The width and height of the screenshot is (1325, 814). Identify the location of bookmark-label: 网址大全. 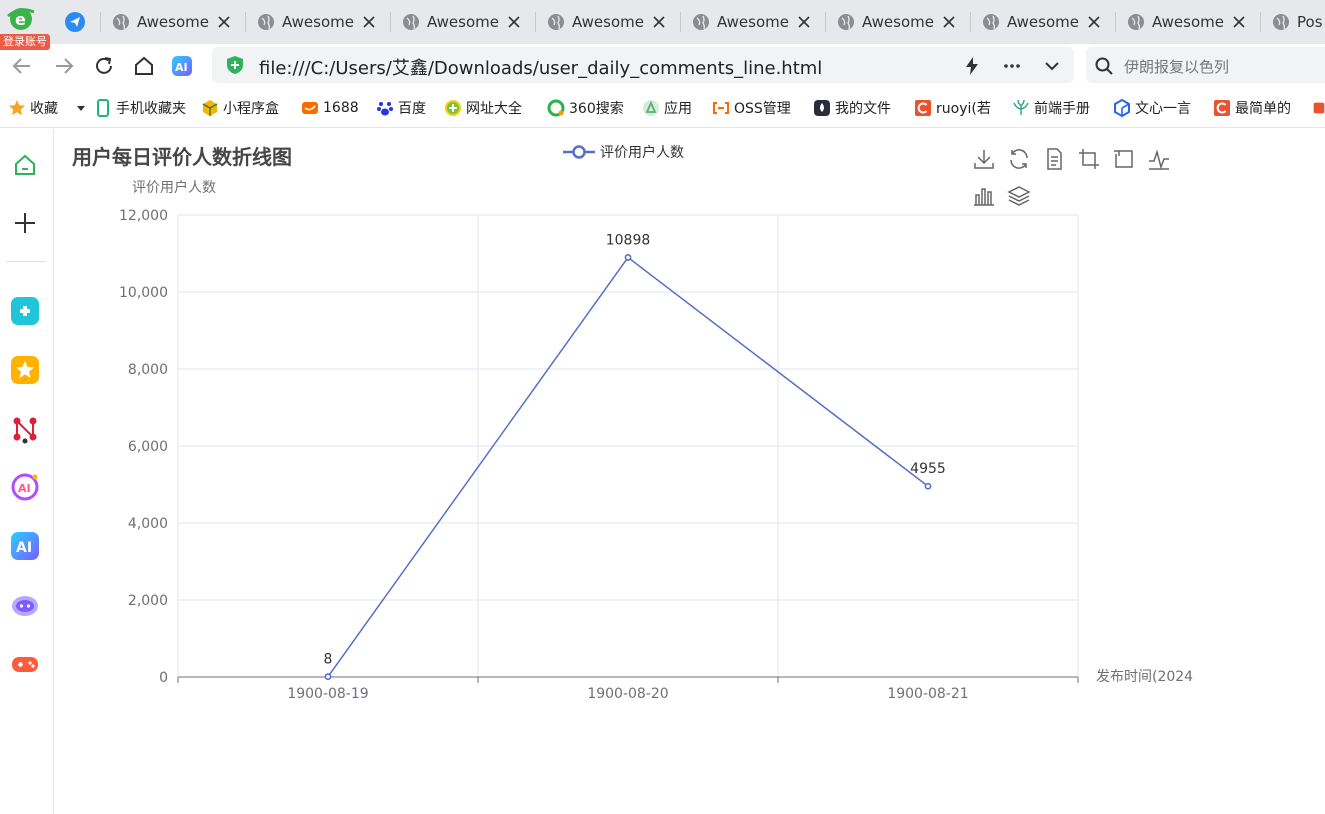
(494, 109).